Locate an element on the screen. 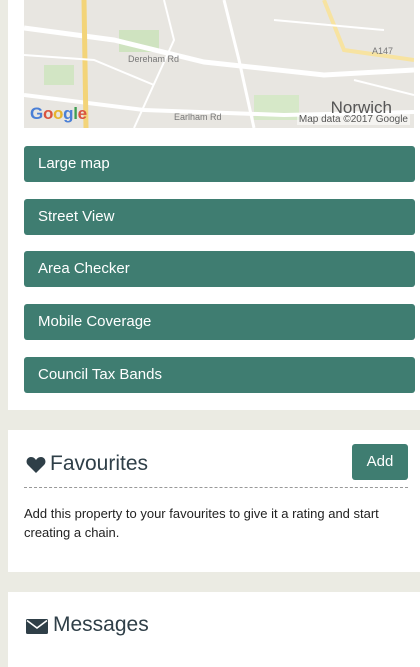 This screenshot has height=667, width=420. favourites-title: Favourites is located at coordinates (99, 463).